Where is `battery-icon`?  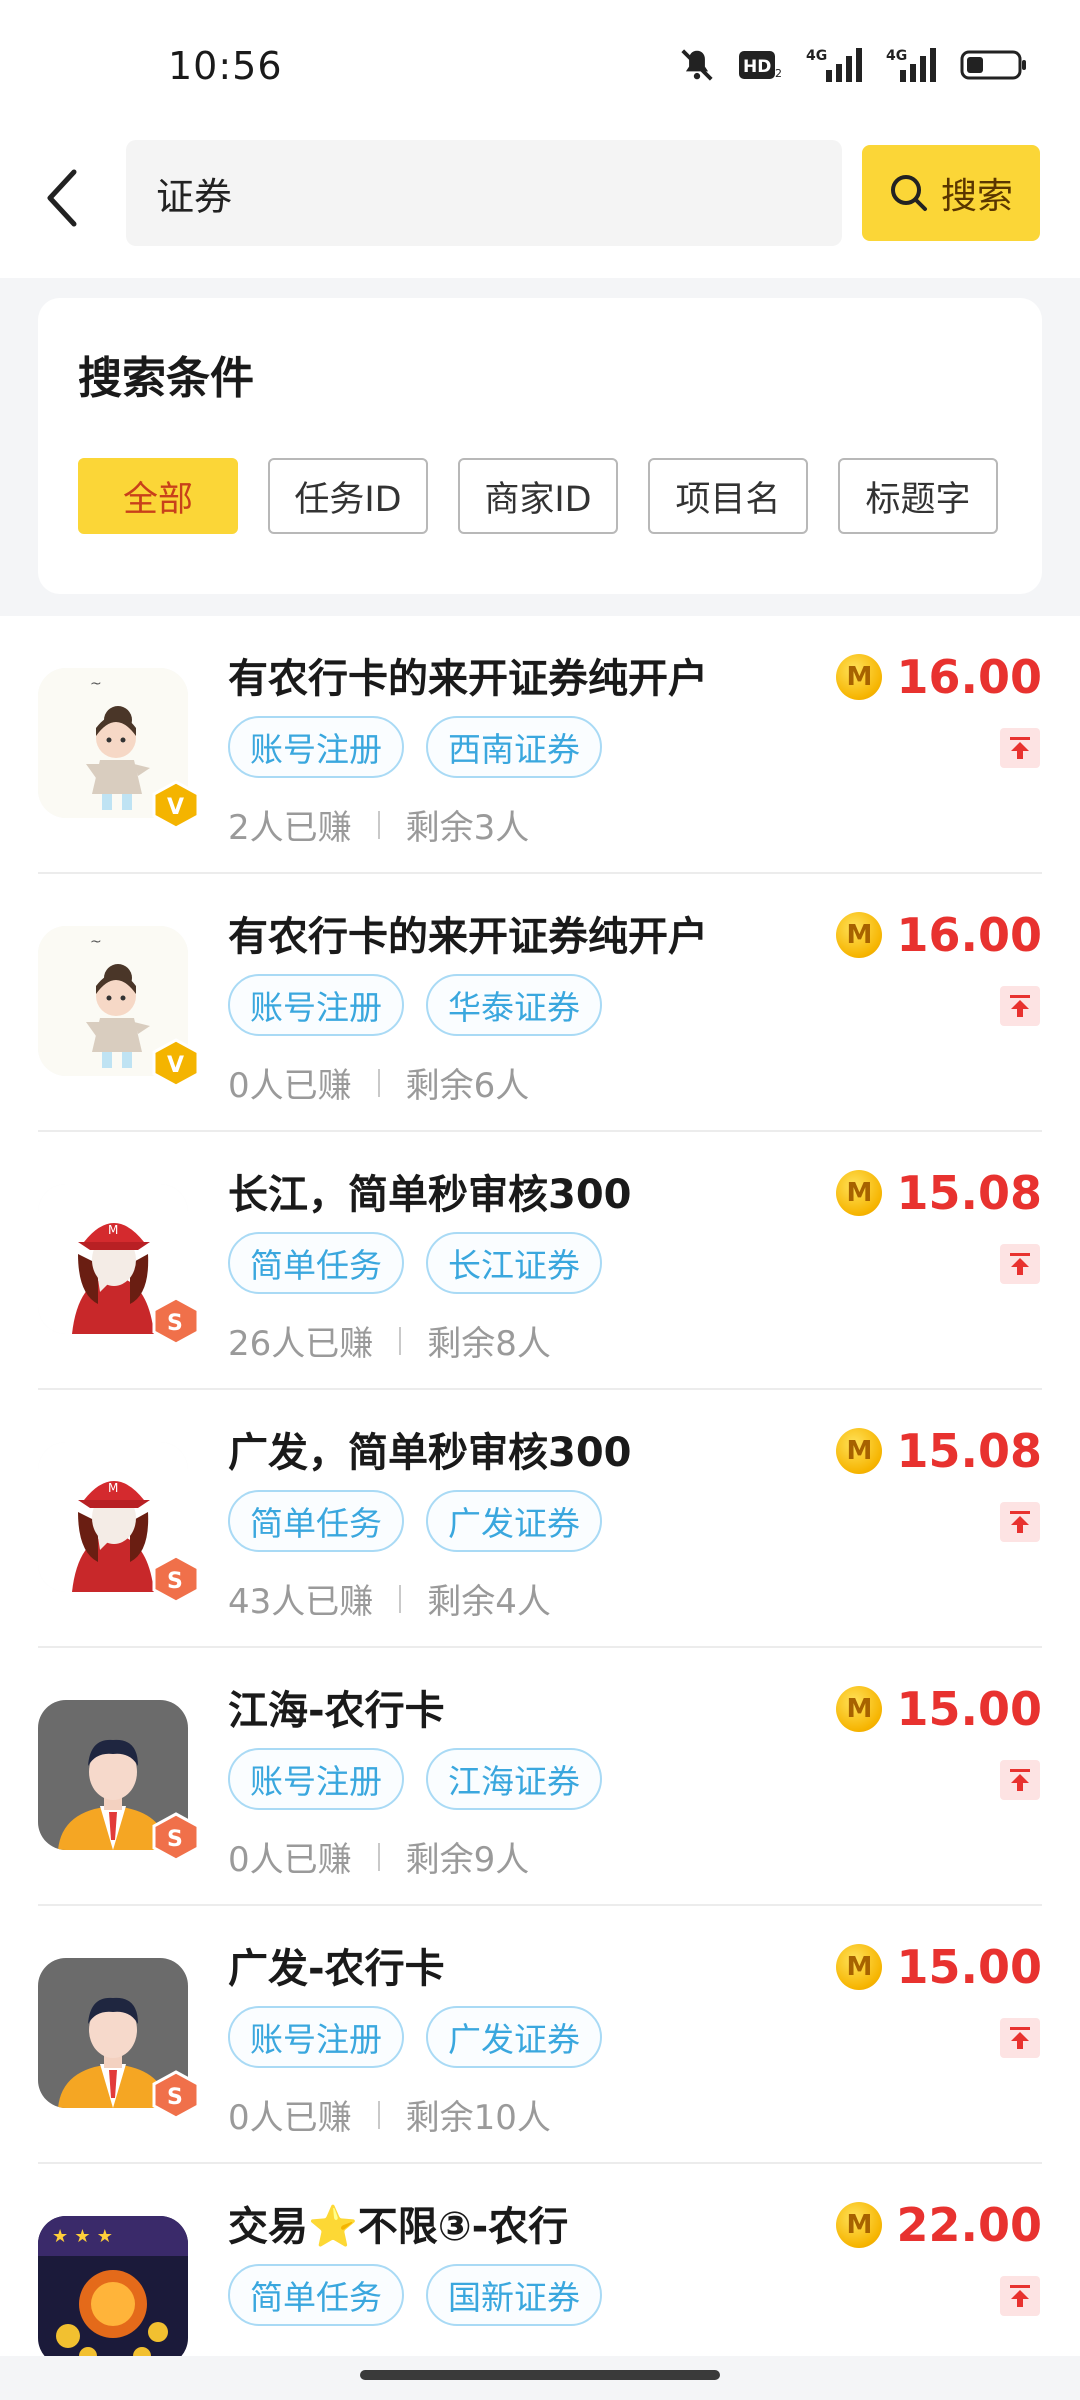 battery-icon is located at coordinates (994, 65).